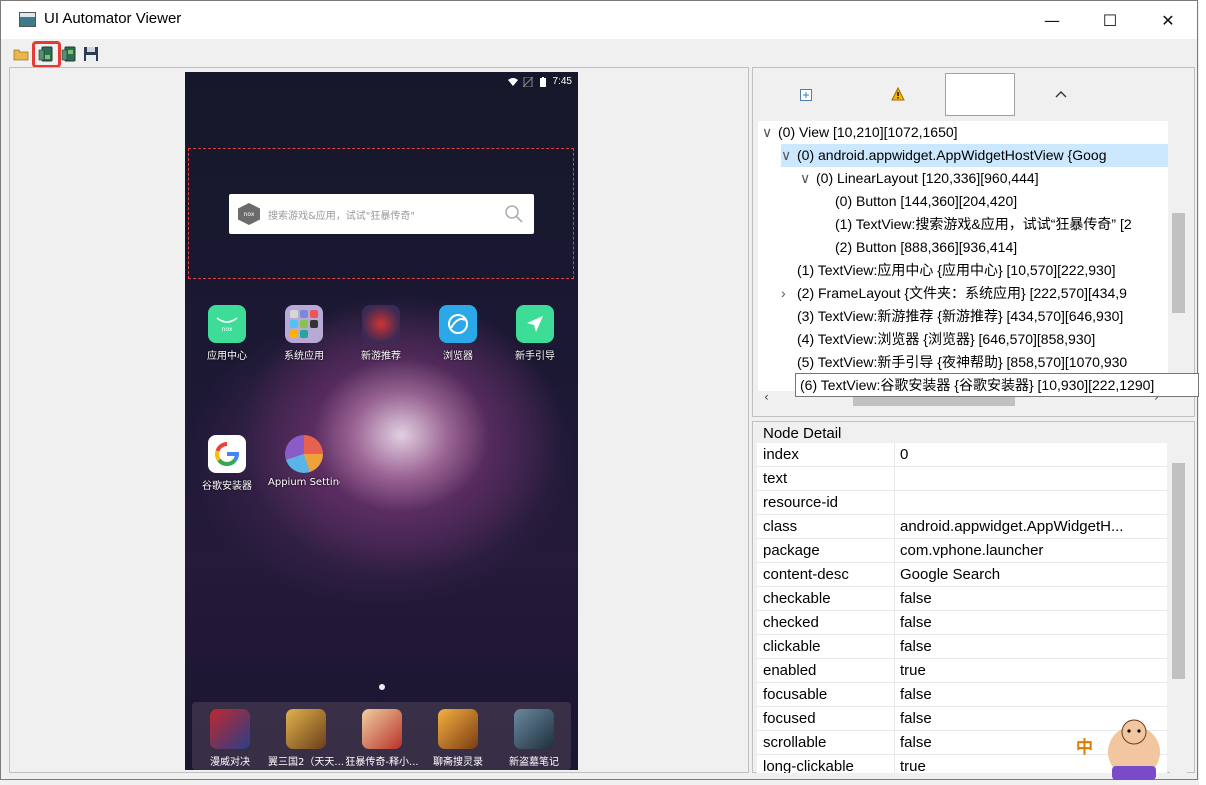 The image size is (1206, 785). I want to click on detail-row: focusable false, so click(962, 695).